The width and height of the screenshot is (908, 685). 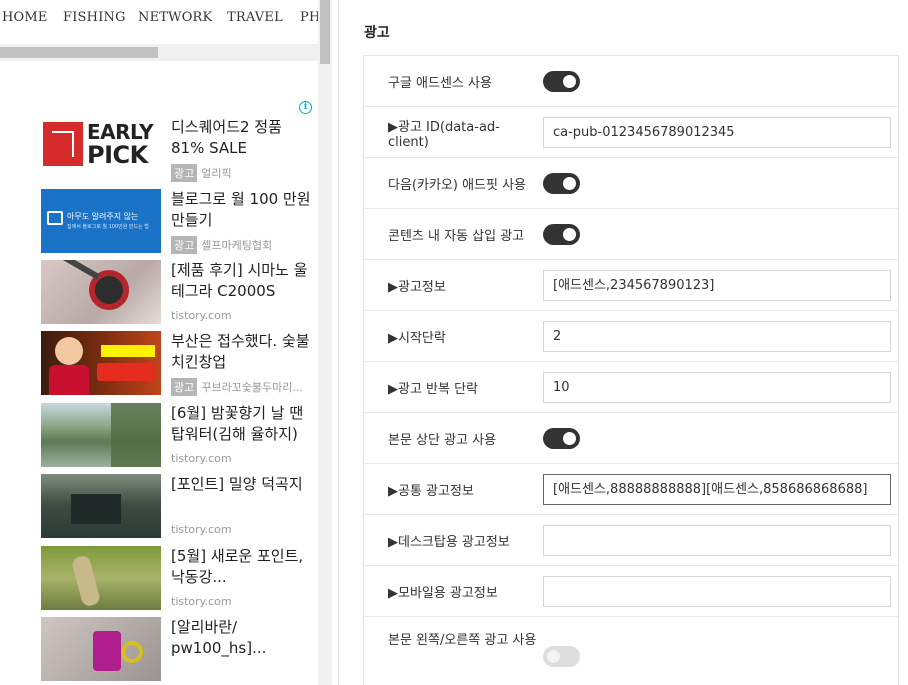 What do you see at coordinates (63, 144) in the screenshot?
I see `logo-mark-icon` at bounding box center [63, 144].